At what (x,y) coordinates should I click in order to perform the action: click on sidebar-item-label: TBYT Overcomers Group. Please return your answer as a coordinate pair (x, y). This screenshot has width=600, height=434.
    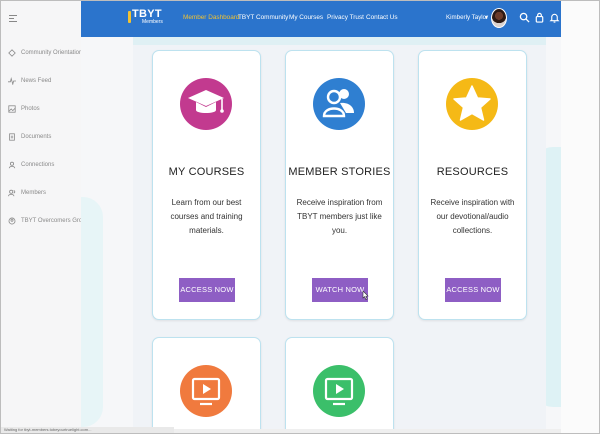
    Looking at the image, I should click on (55, 221).